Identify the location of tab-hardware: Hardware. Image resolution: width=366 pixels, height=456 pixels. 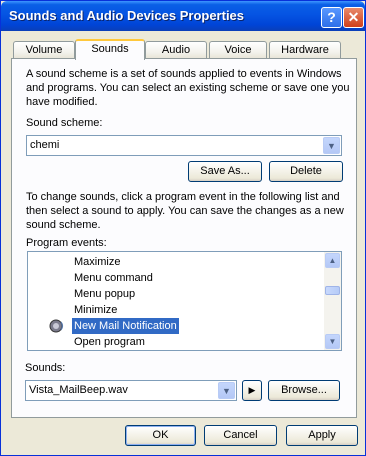
(305, 50).